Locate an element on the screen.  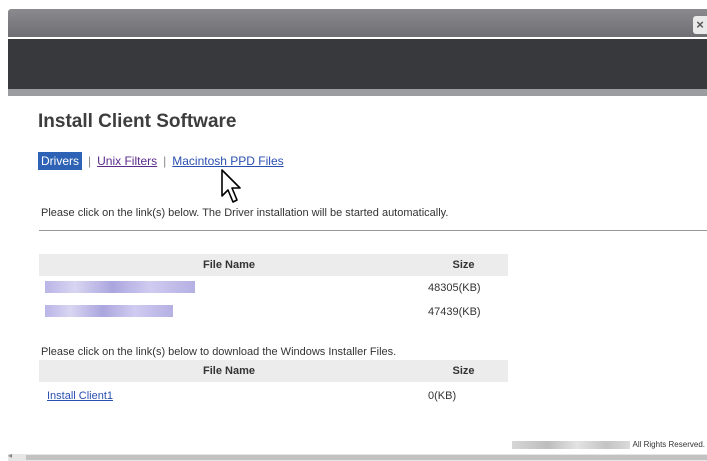
file-size: 48305(KB) is located at coordinates (454, 288).